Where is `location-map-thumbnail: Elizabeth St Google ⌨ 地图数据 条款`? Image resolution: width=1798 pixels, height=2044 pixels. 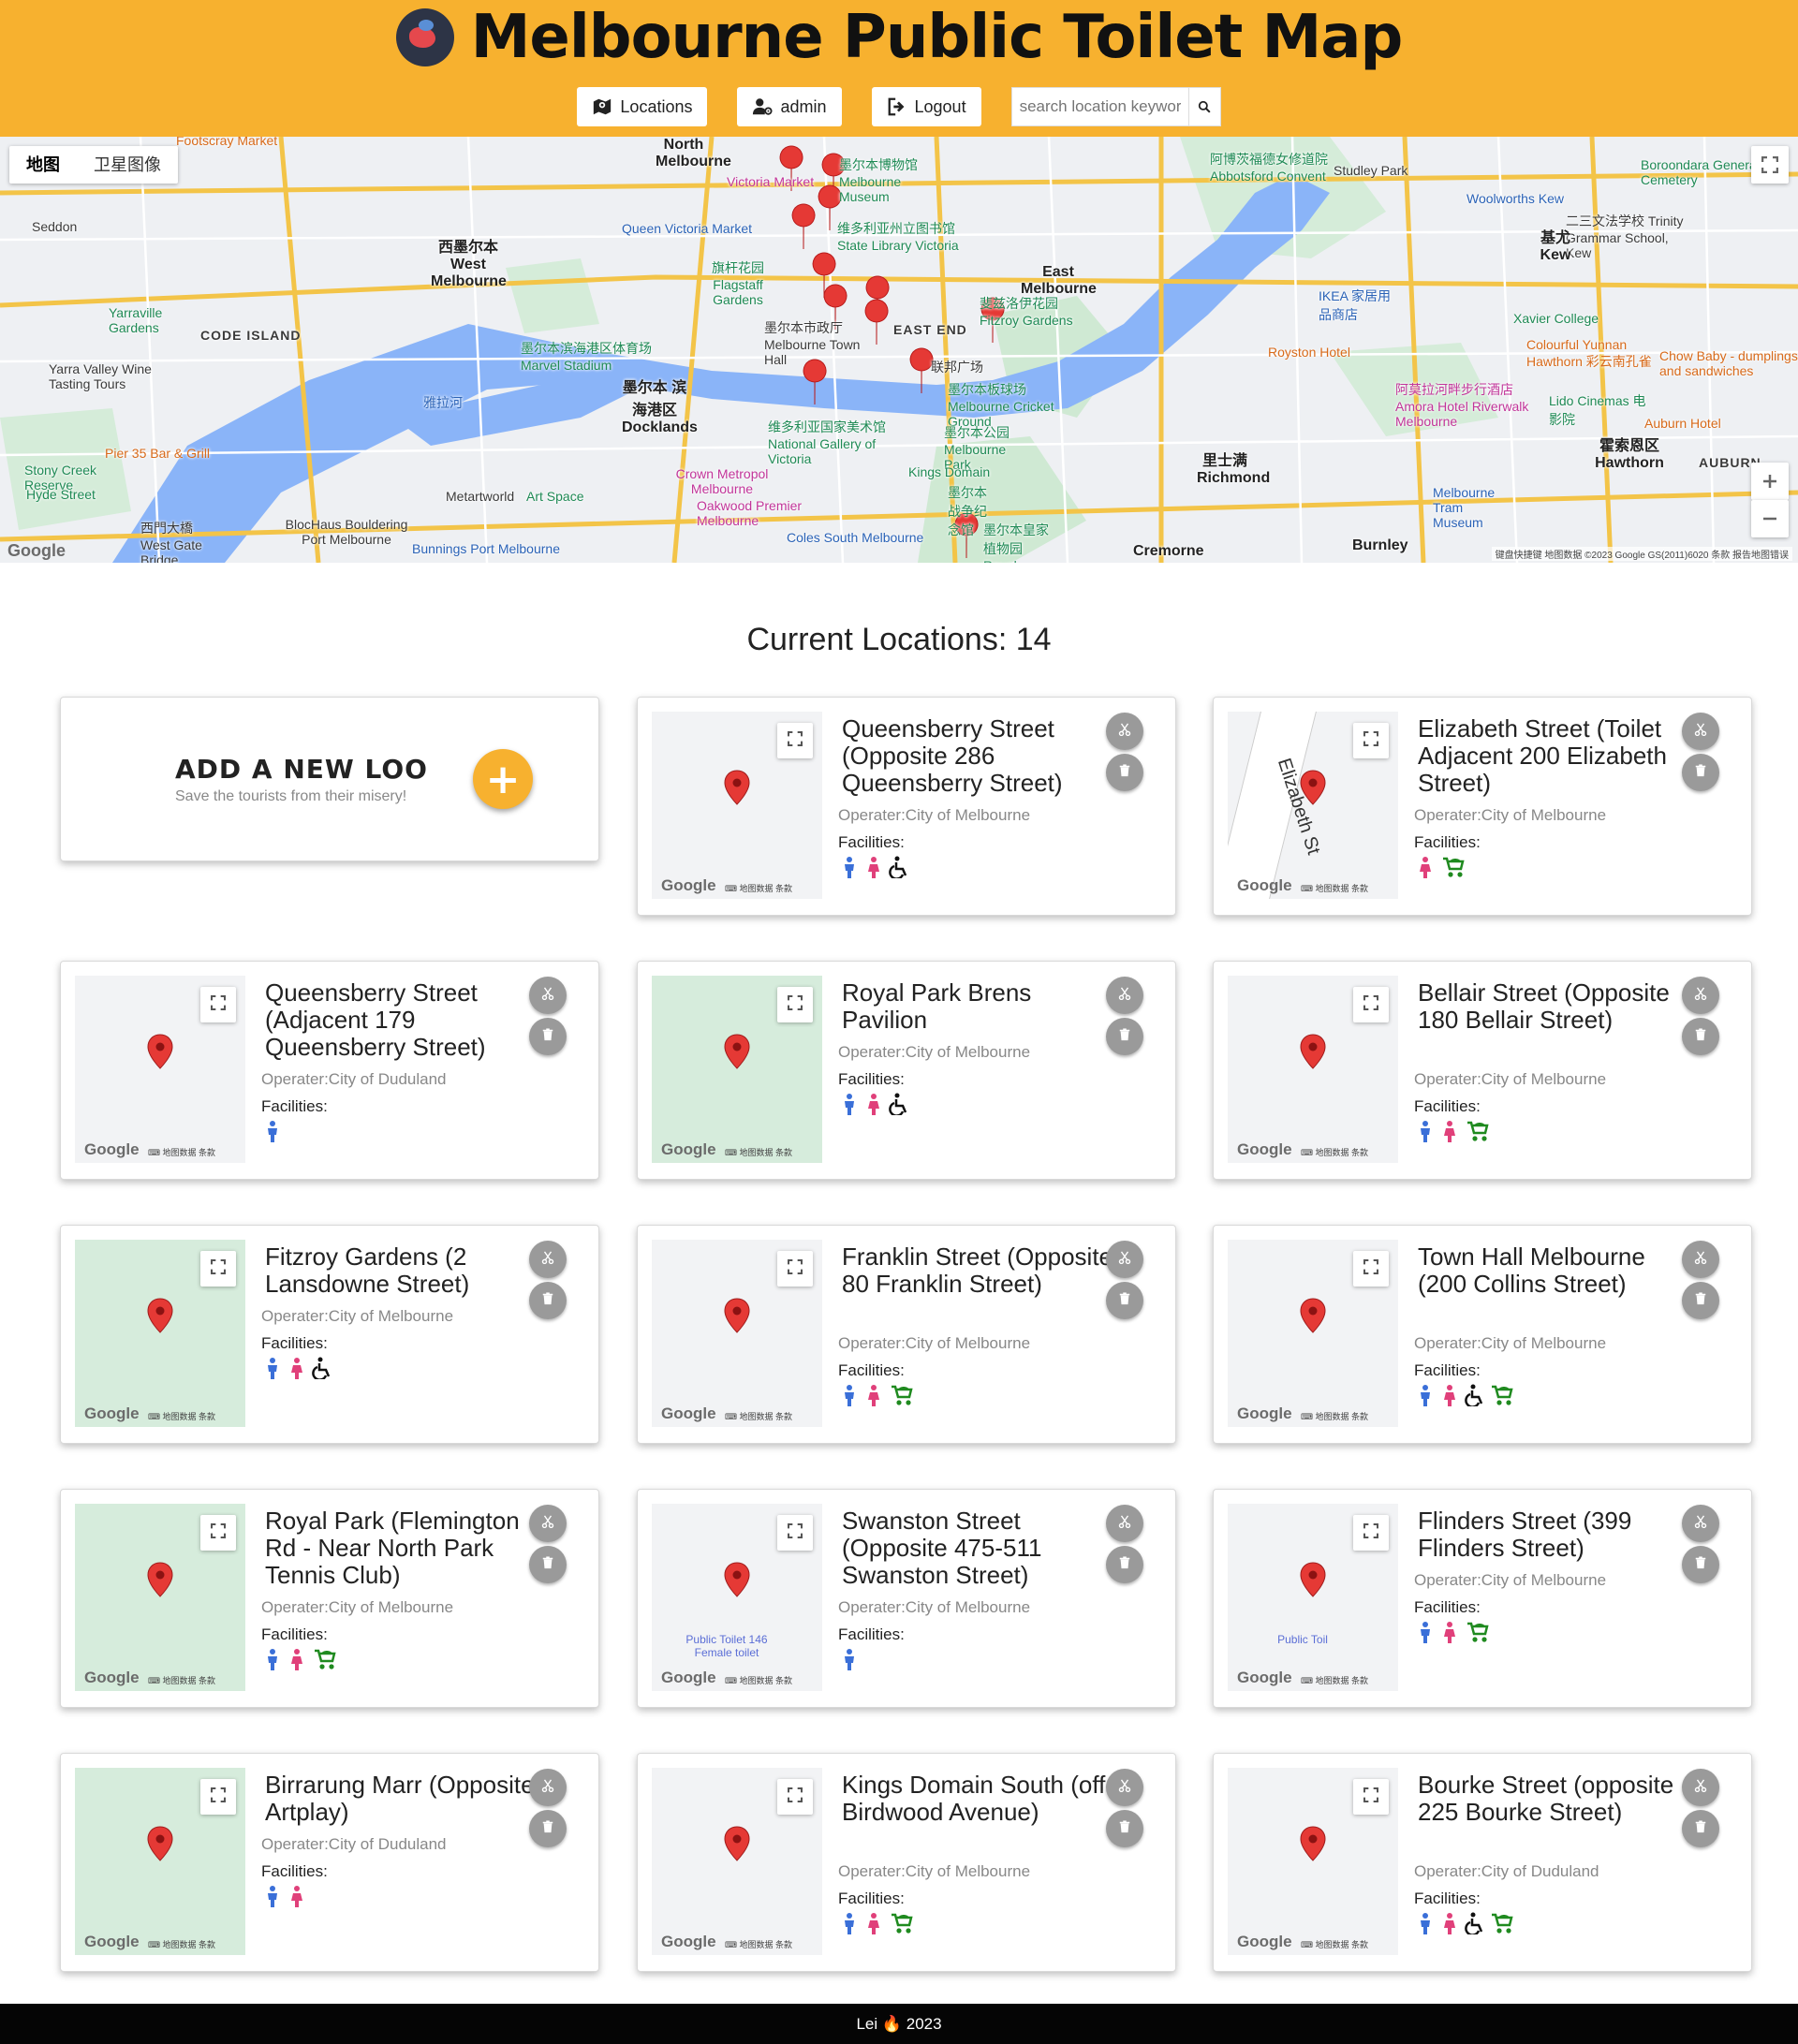 location-map-thumbnail: Elizabeth St Google ⌨ 地图数据 条款 is located at coordinates (1313, 806).